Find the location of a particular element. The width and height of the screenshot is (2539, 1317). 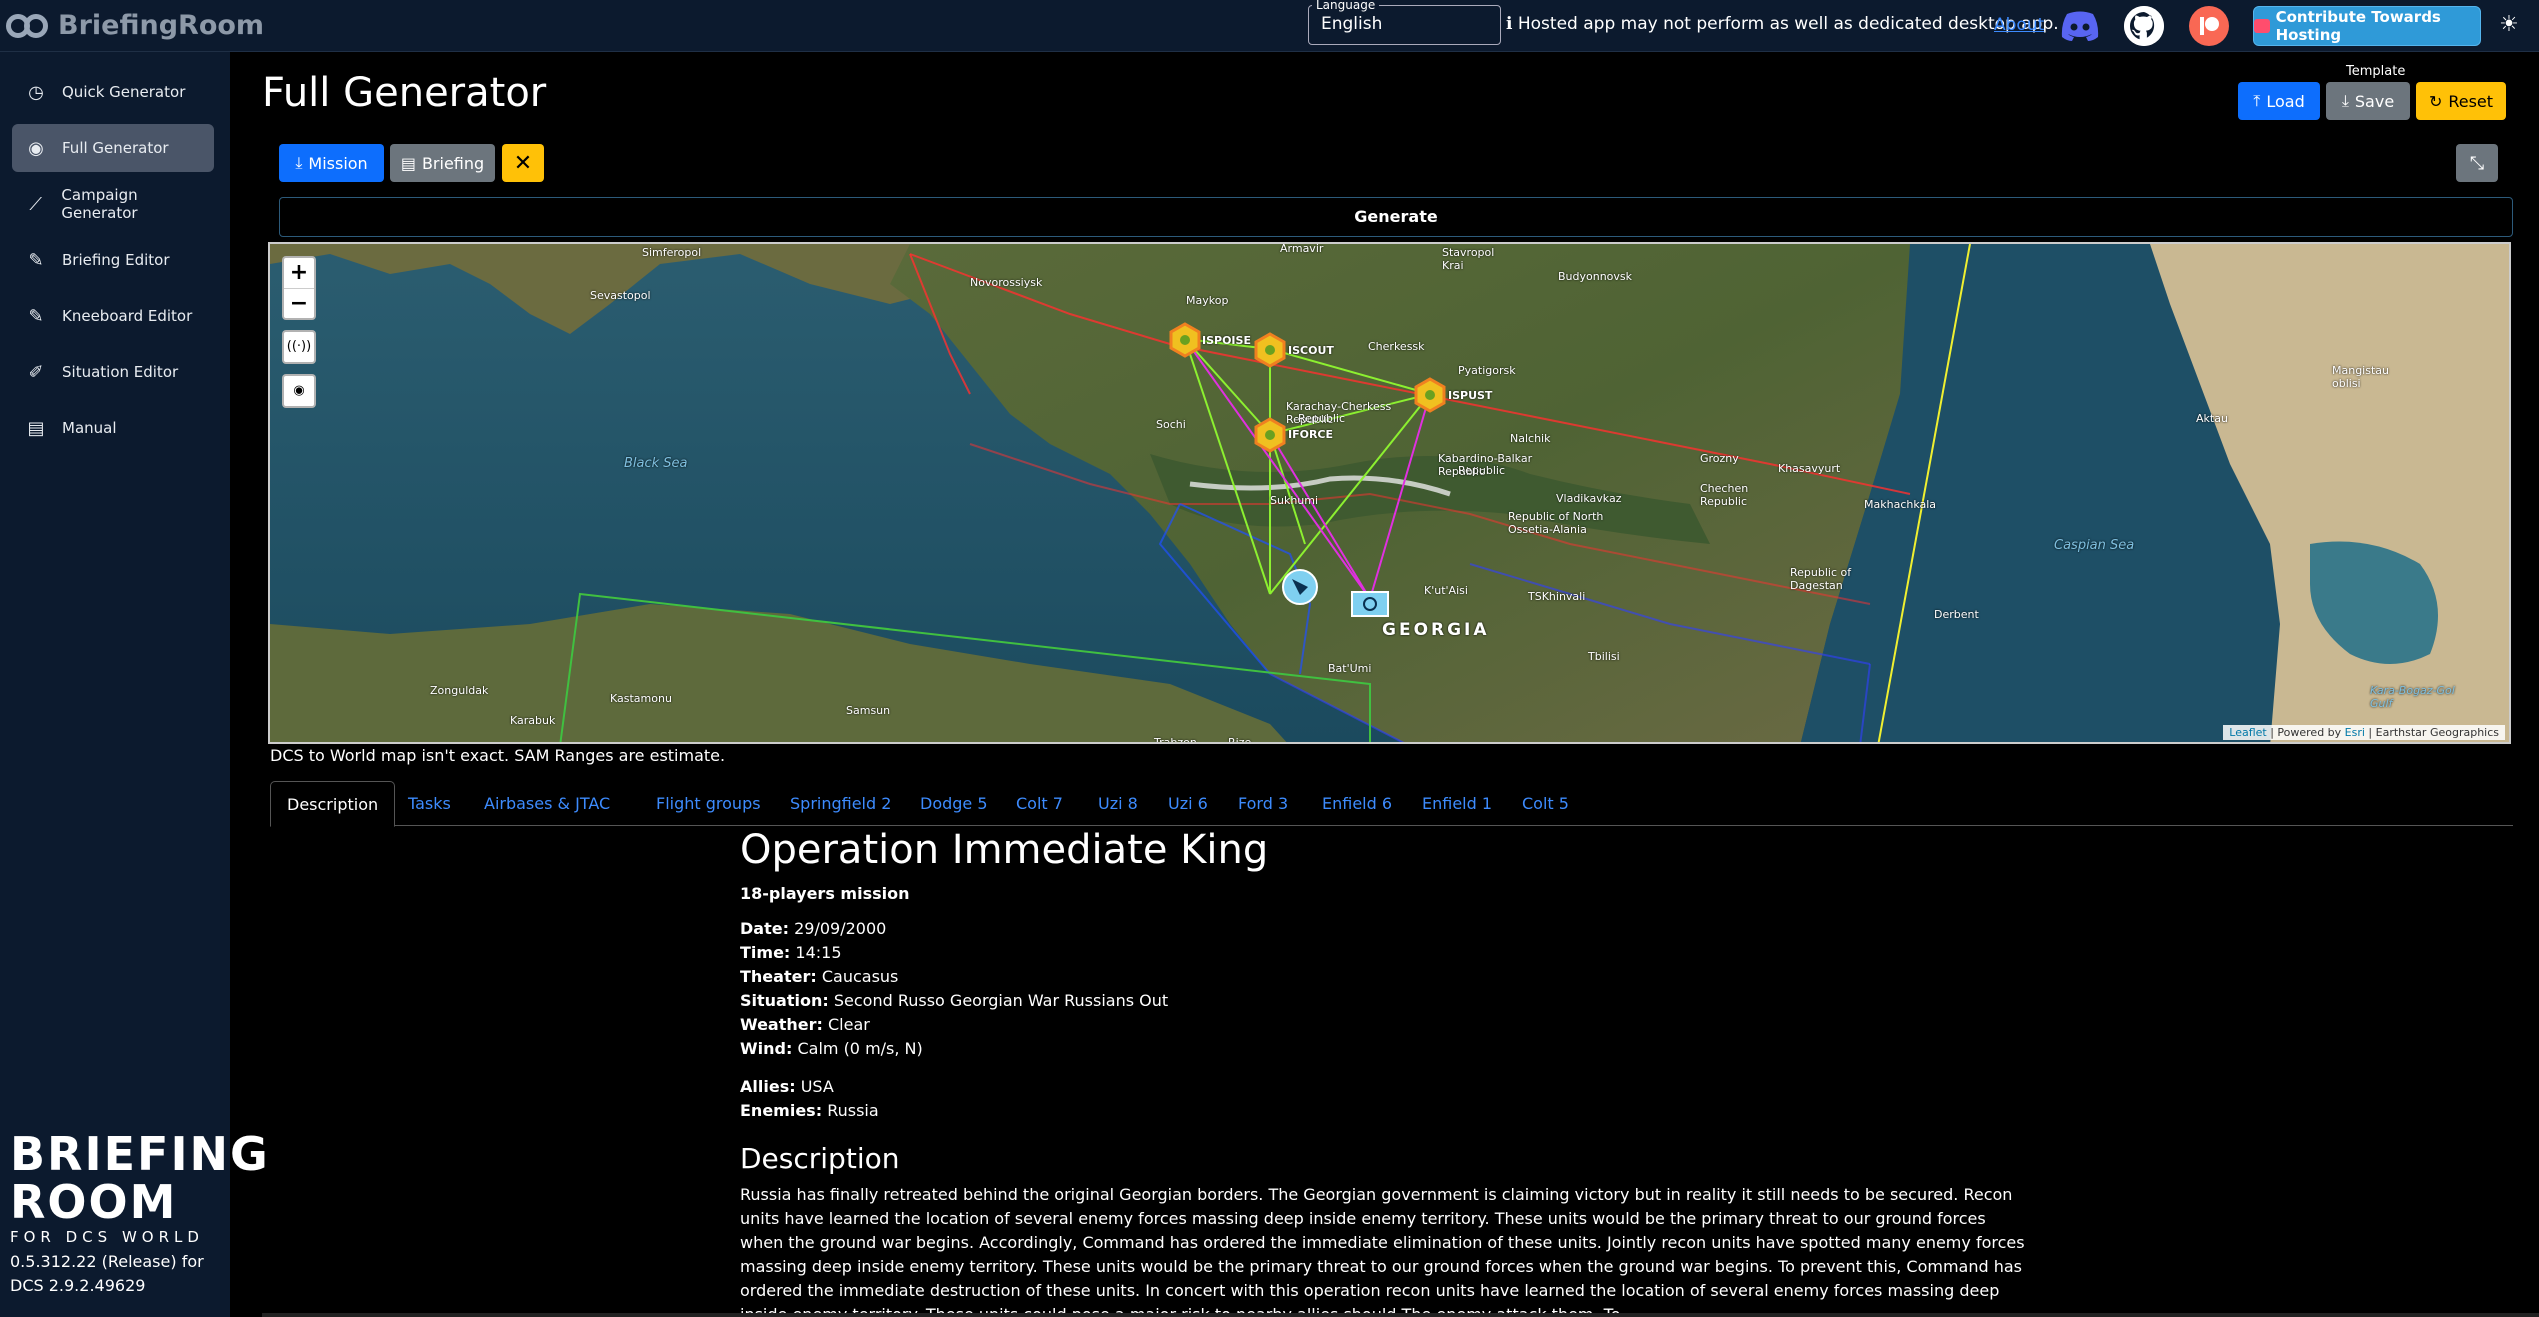

attribution-text: | Powered by is located at coordinates (2305, 732).